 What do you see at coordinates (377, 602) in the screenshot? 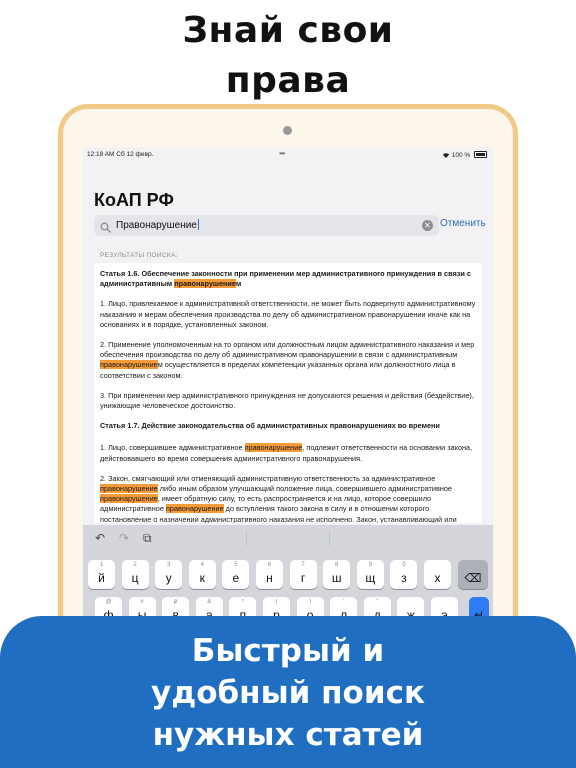
I see `key-secondary-char: "` at bounding box center [377, 602].